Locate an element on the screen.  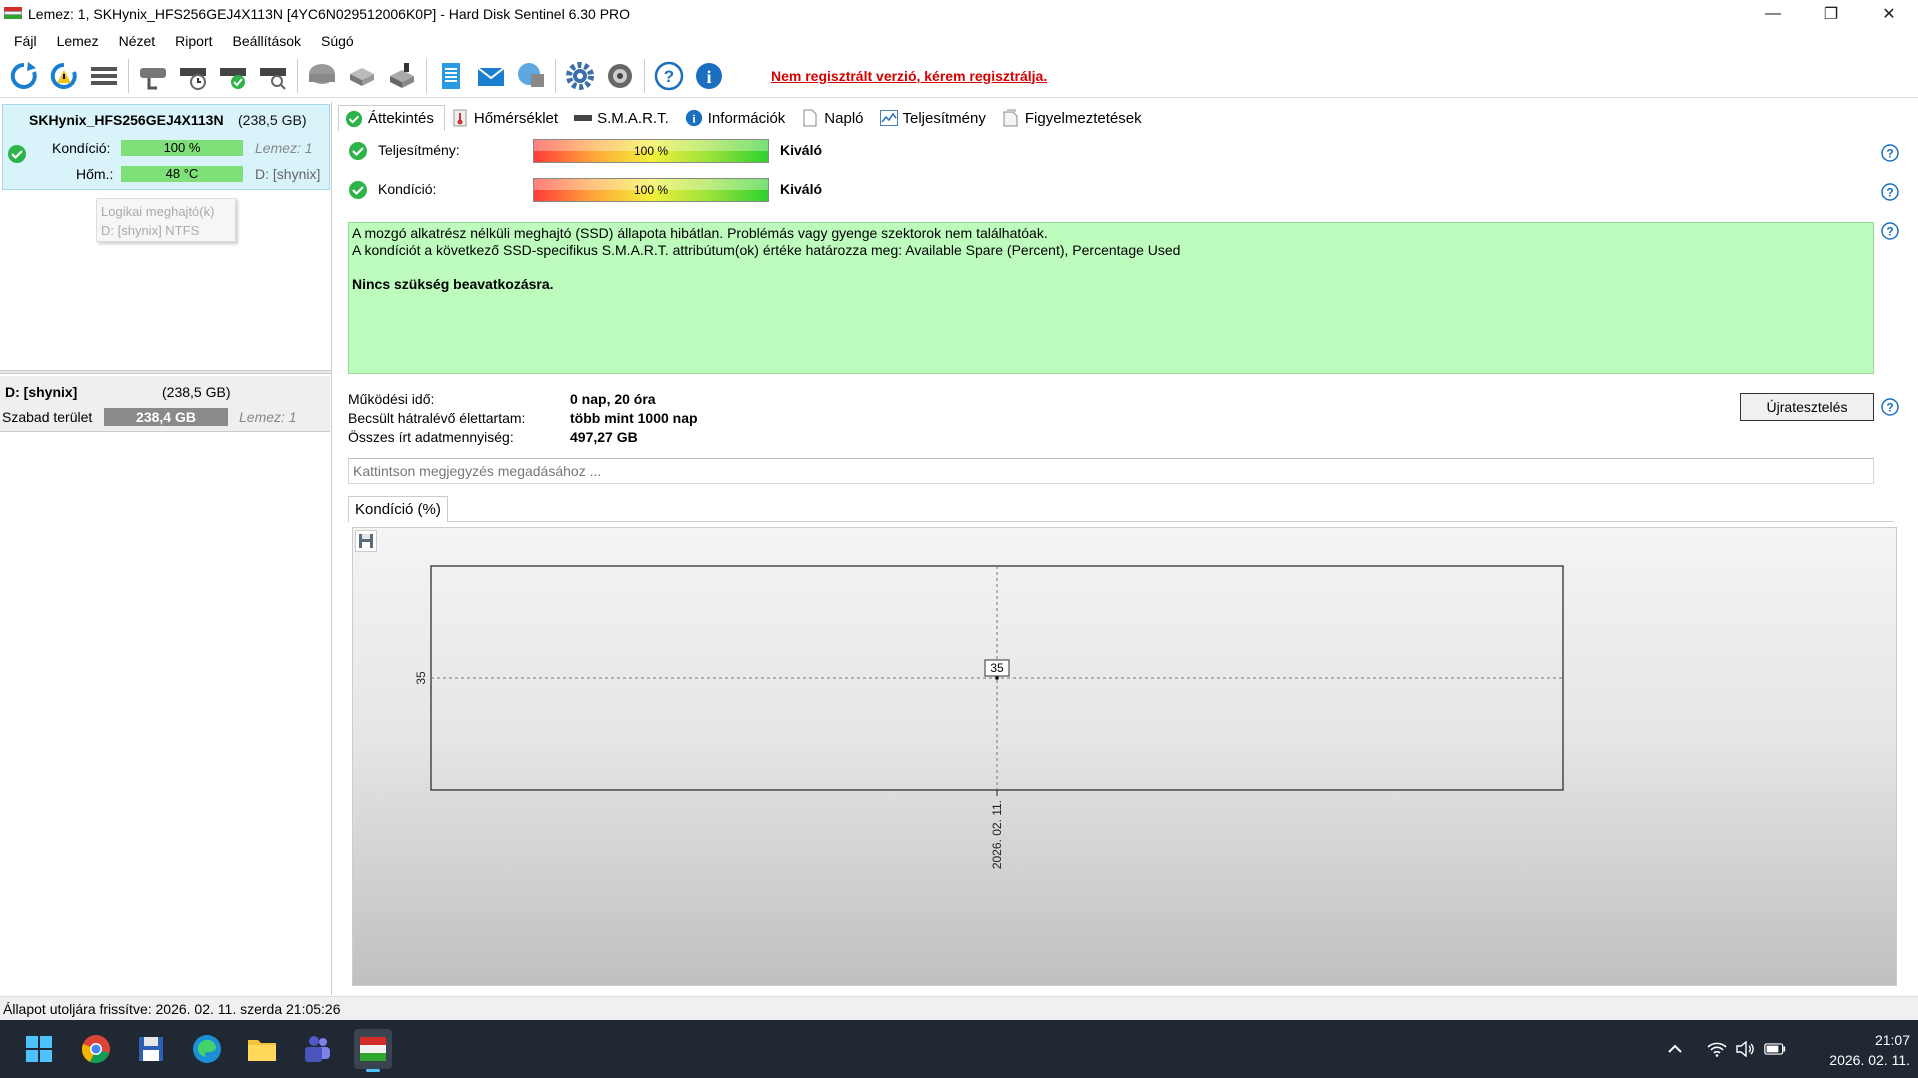
tab-alerts: Figyelmeztetések is located at coordinates (1074, 118).